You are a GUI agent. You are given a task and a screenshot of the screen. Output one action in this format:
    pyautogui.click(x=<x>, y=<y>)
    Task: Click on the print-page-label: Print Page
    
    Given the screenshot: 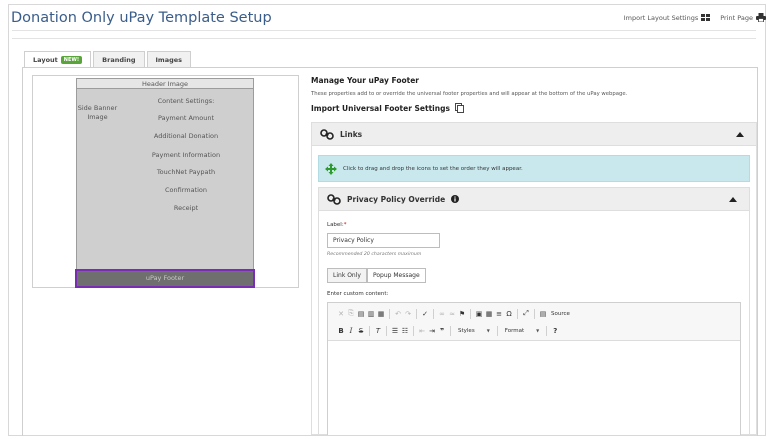 What is the action you would take?
    pyautogui.click(x=736, y=17)
    